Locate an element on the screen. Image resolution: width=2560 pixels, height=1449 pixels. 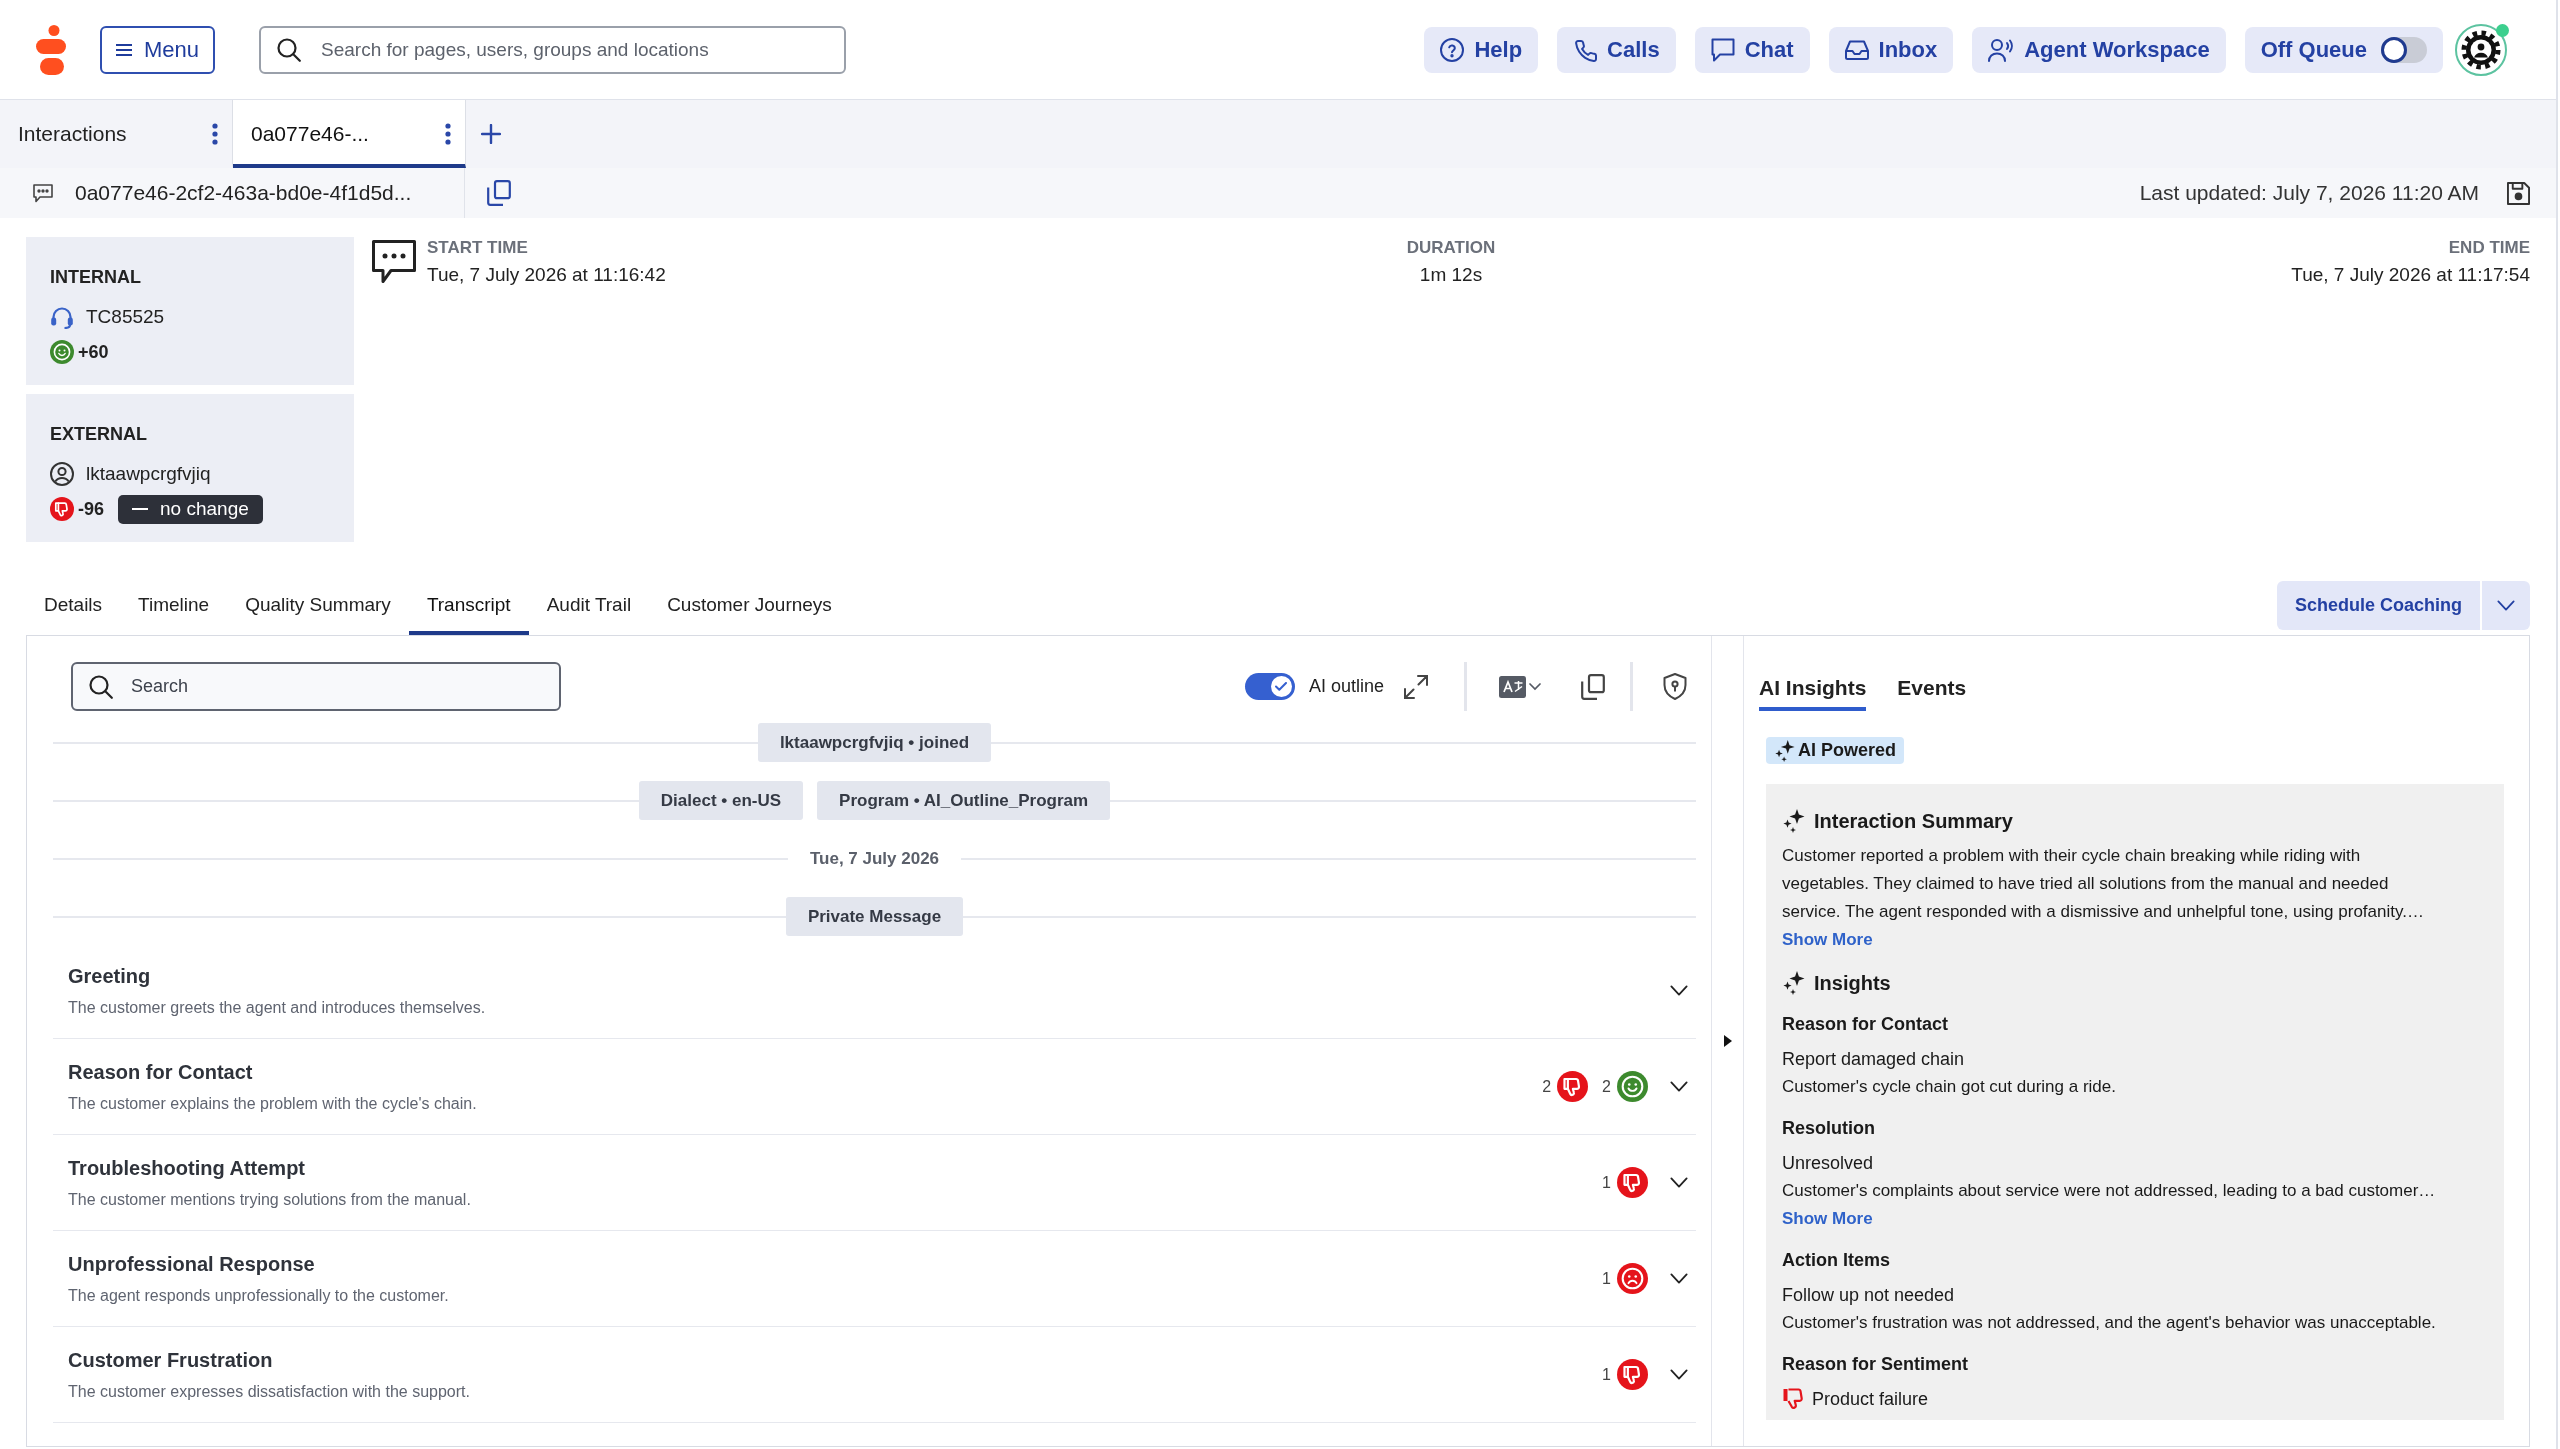
outline-description: The customer greets the agent and introduces themselves. is located at coordinates (277, 1007).